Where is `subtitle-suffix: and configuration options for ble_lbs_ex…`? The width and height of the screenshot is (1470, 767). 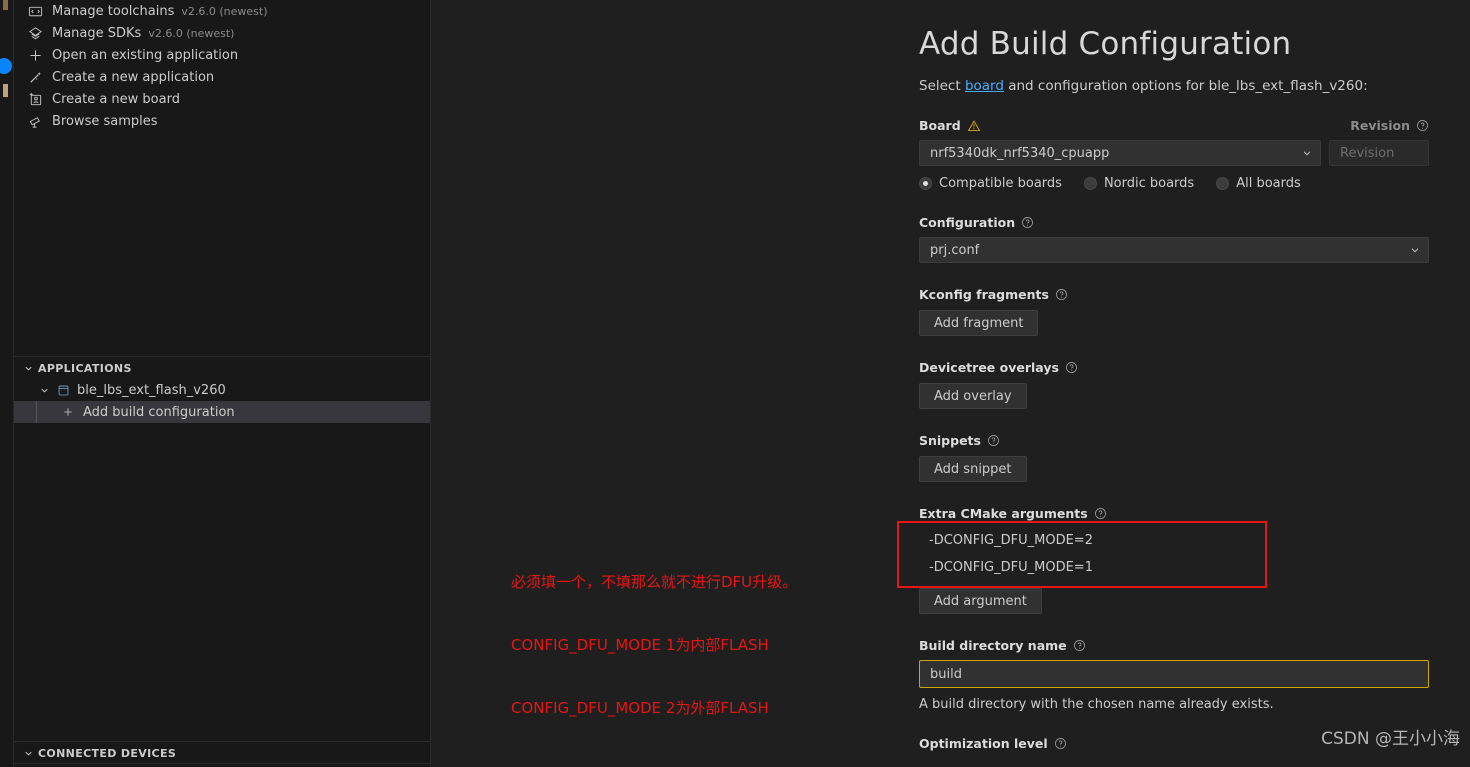 subtitle-suffix: and configuration options for ble_lbs_ex… is located at coordinates (1185, 86).